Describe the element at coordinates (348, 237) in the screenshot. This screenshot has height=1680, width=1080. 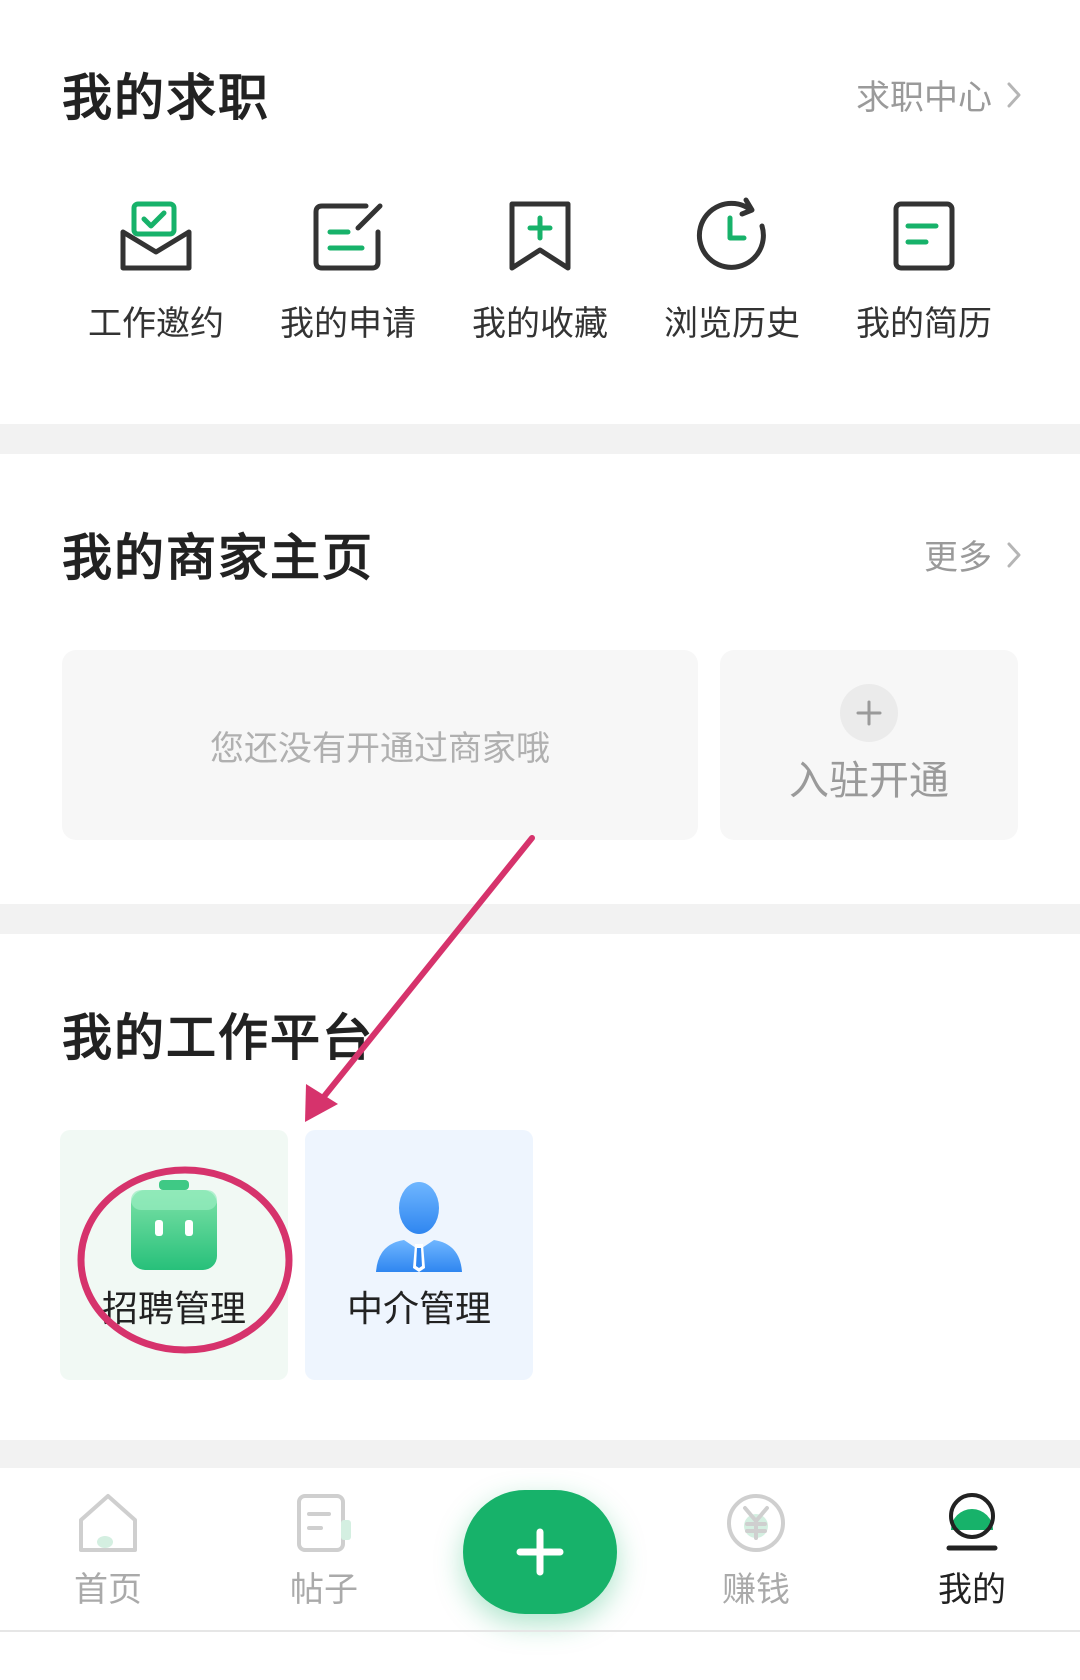
I see `application-edit-icon` at that location.